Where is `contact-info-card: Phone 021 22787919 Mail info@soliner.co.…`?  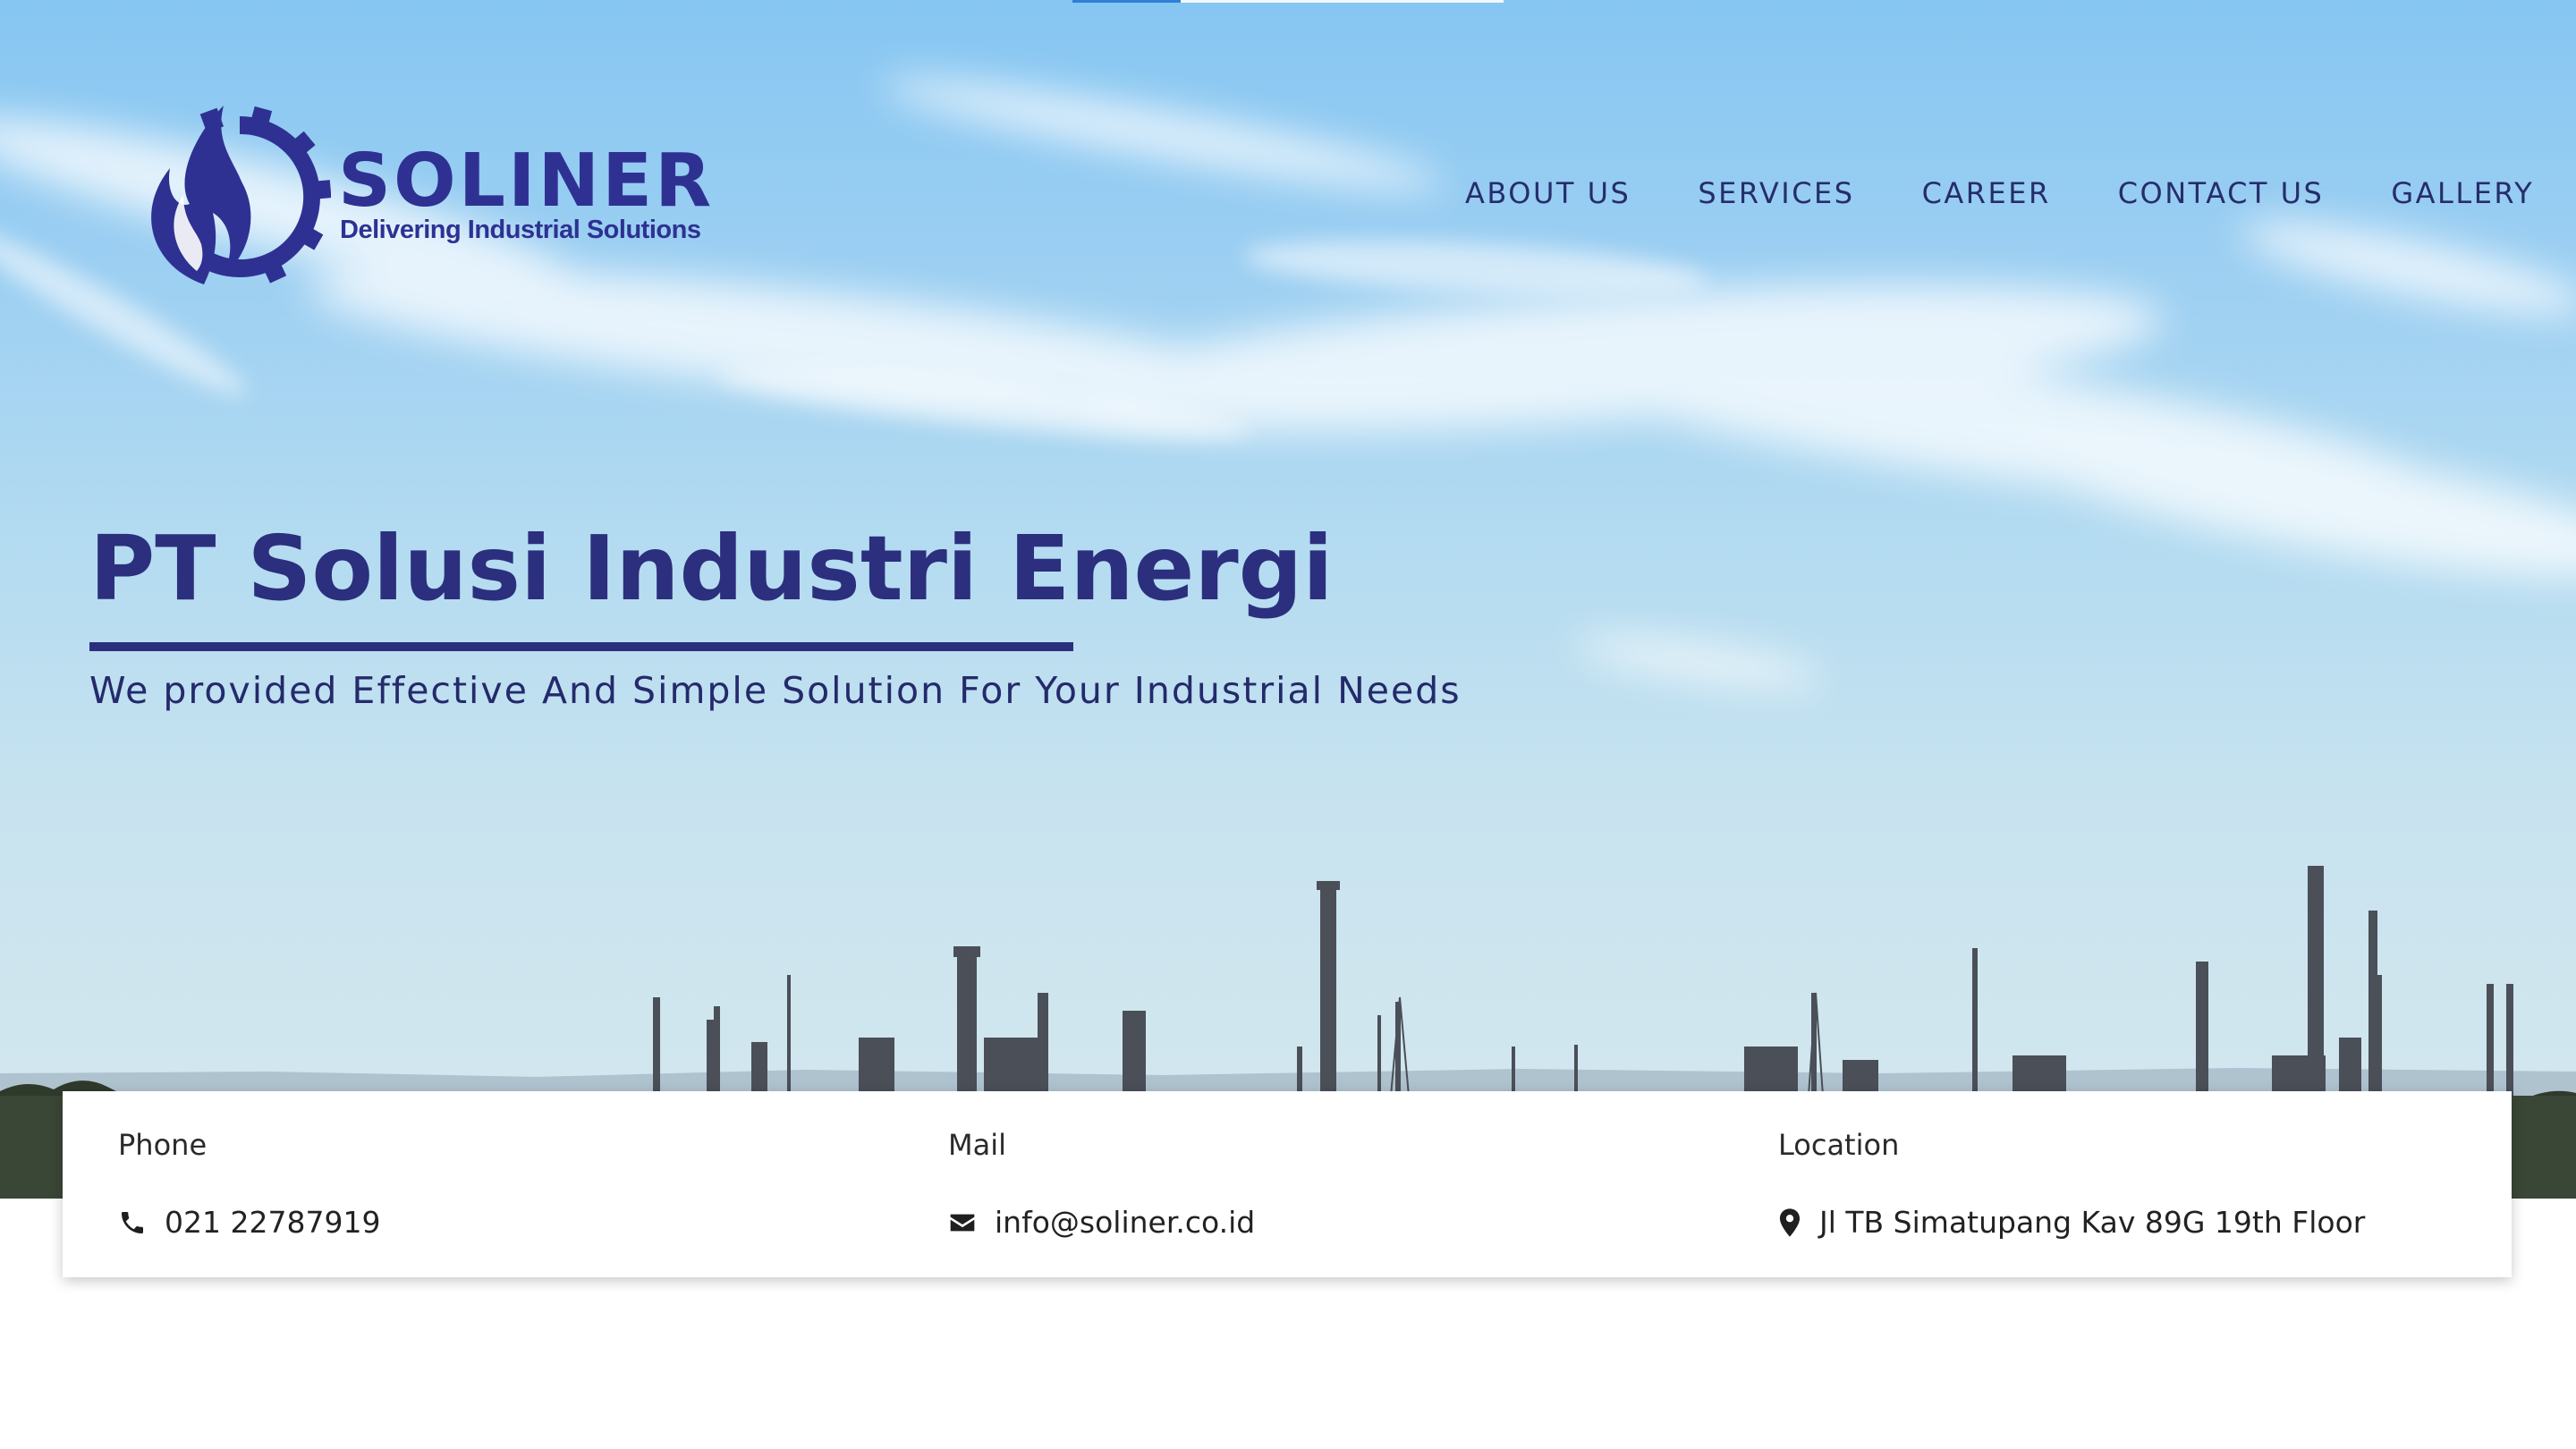 contact-info-card: Phone 021 22787919 Mail info@soliner.co.… is located at coordinates (1287, 1184).